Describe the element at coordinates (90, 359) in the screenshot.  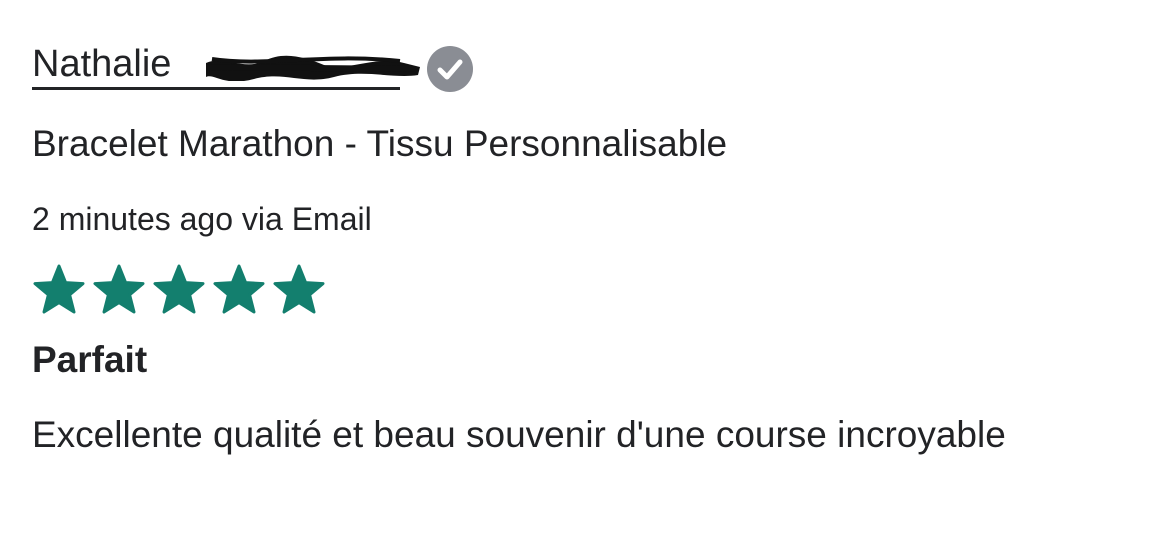
I see `review-title: Parfait` at that location.